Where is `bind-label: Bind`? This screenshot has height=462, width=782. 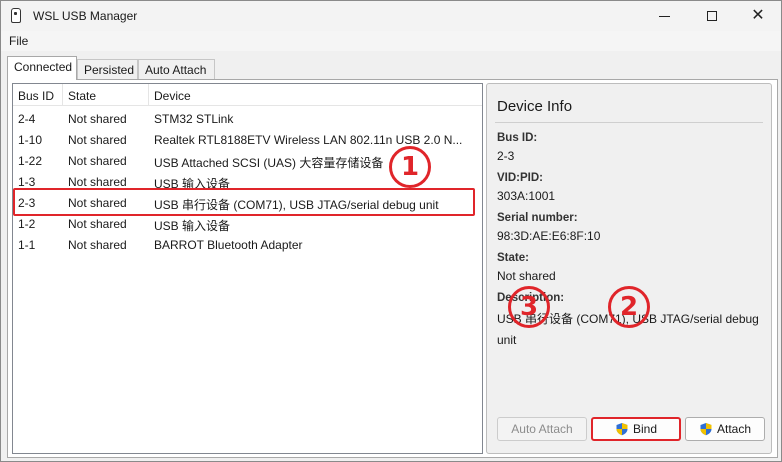
bind-label: Bind is located at coordinates (645, 429).